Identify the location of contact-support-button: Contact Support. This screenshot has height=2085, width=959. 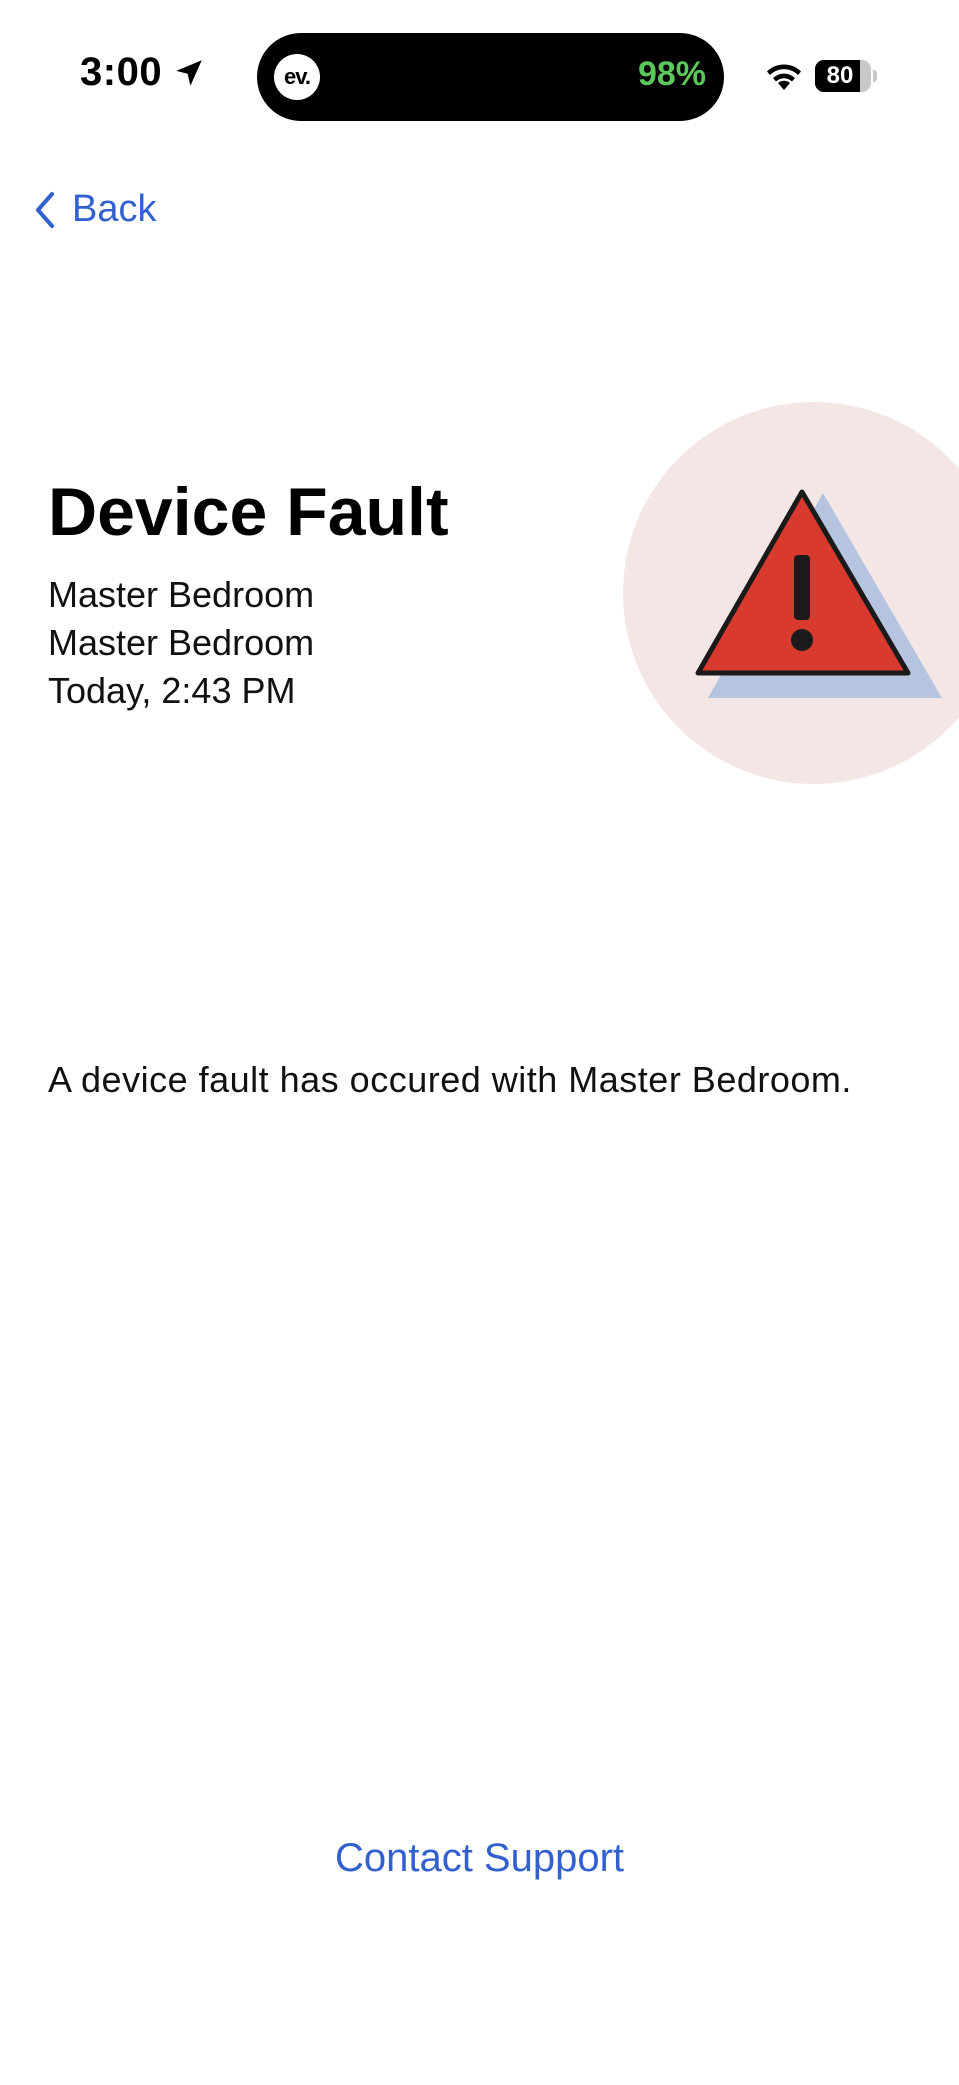
(479, 1858).